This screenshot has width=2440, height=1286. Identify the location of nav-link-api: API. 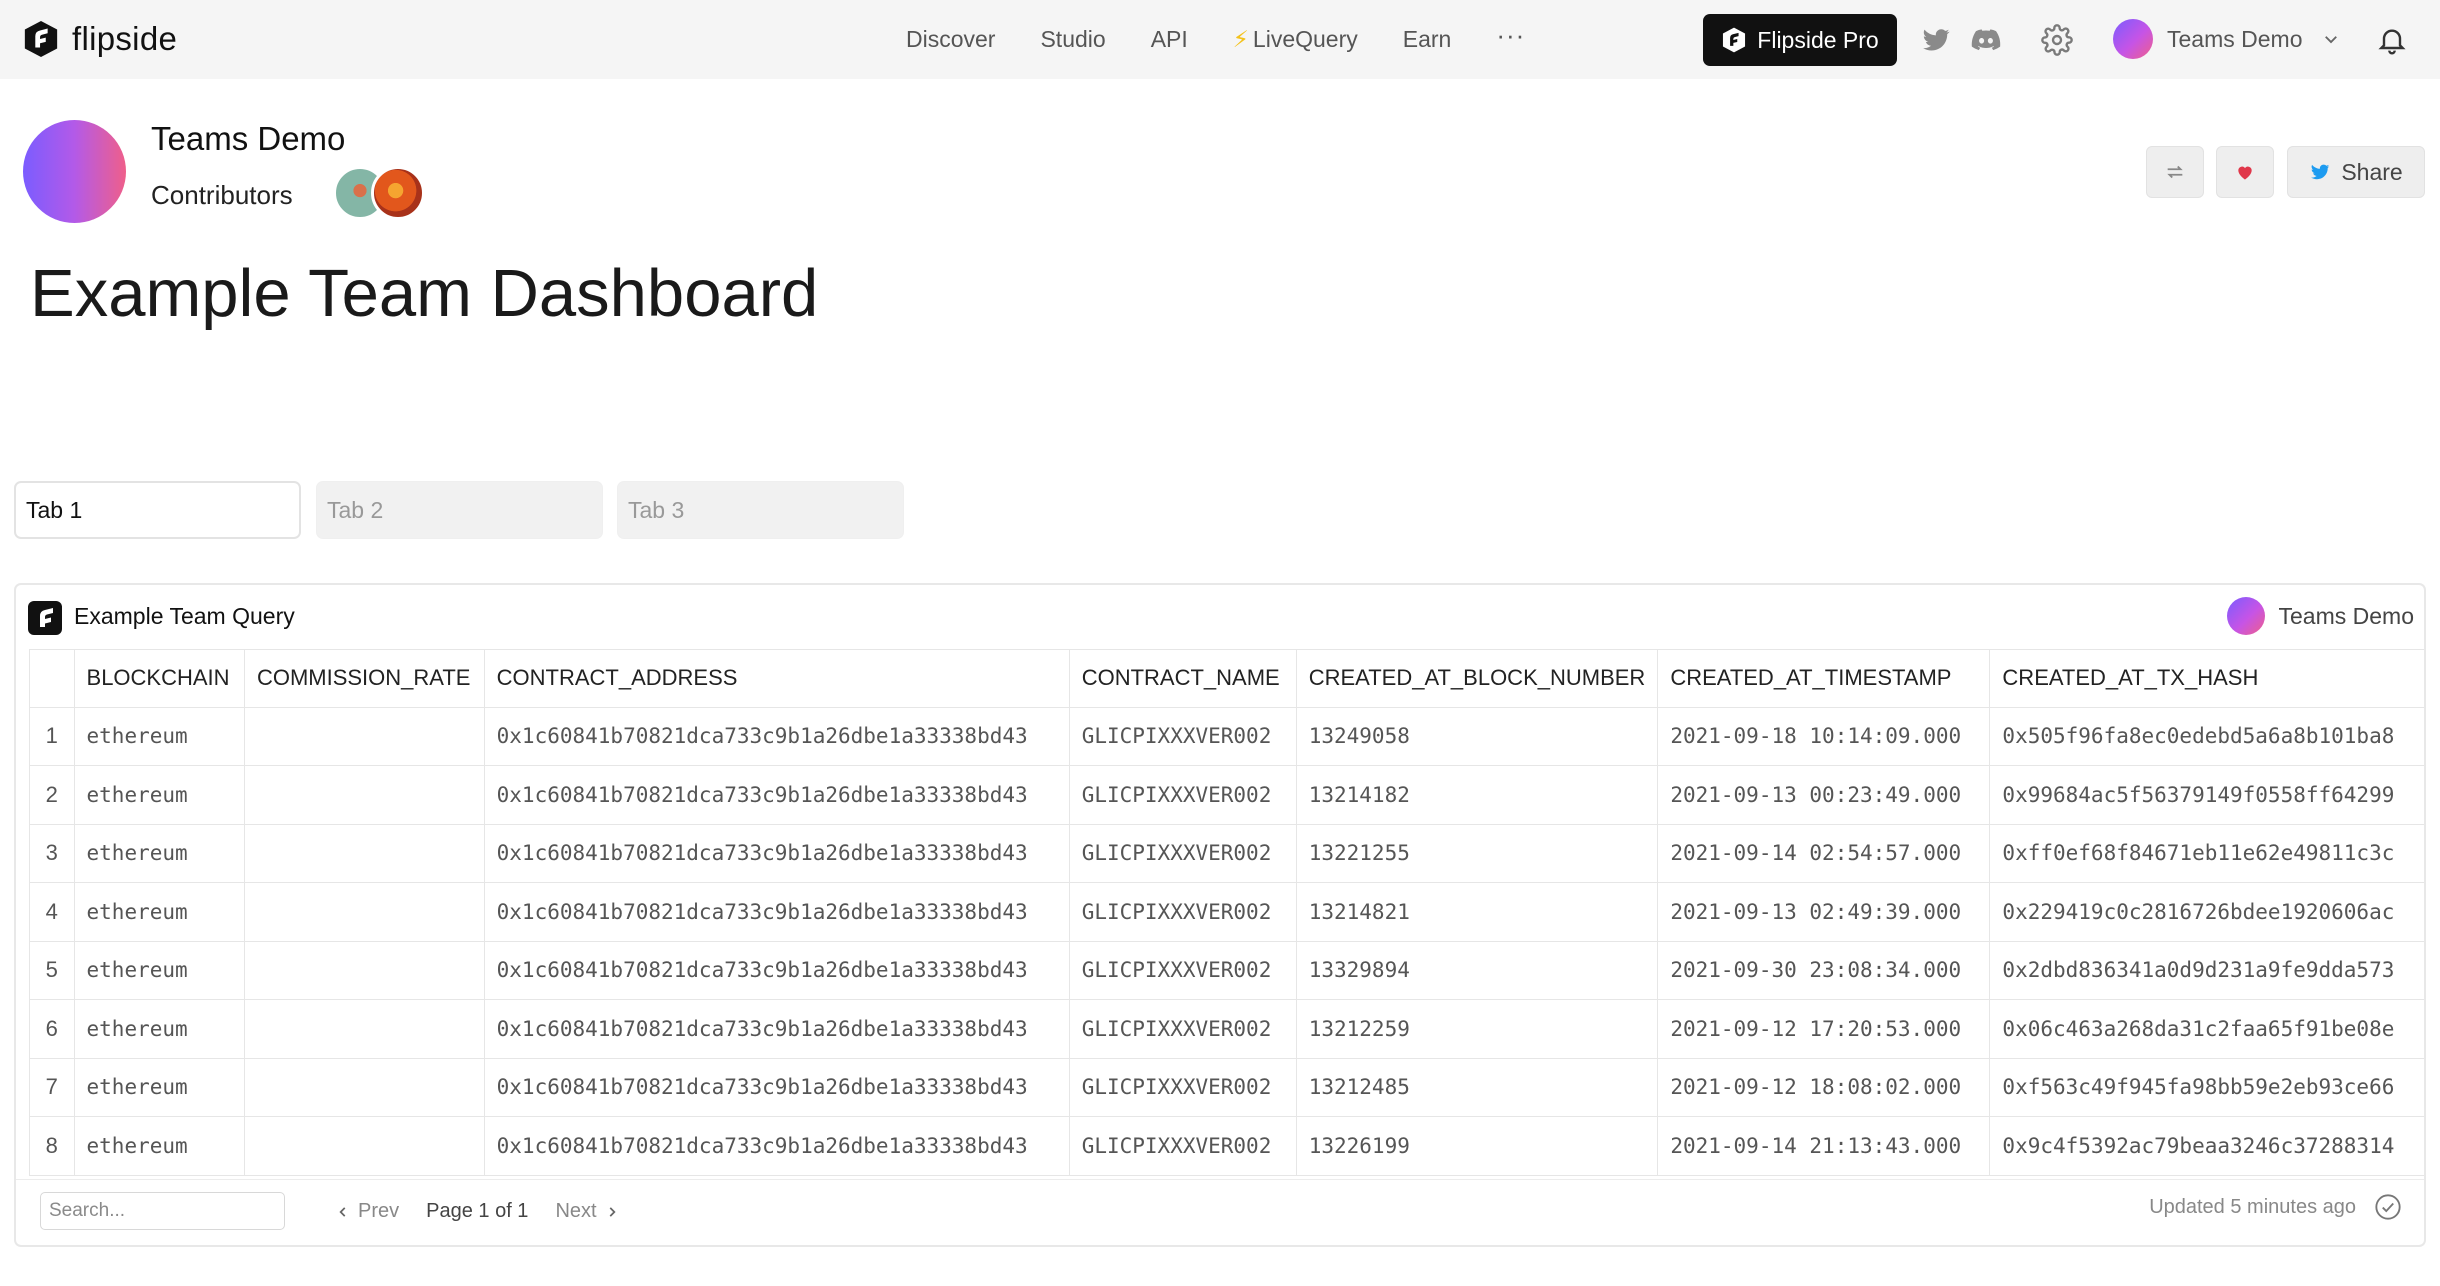
(1169, 39).